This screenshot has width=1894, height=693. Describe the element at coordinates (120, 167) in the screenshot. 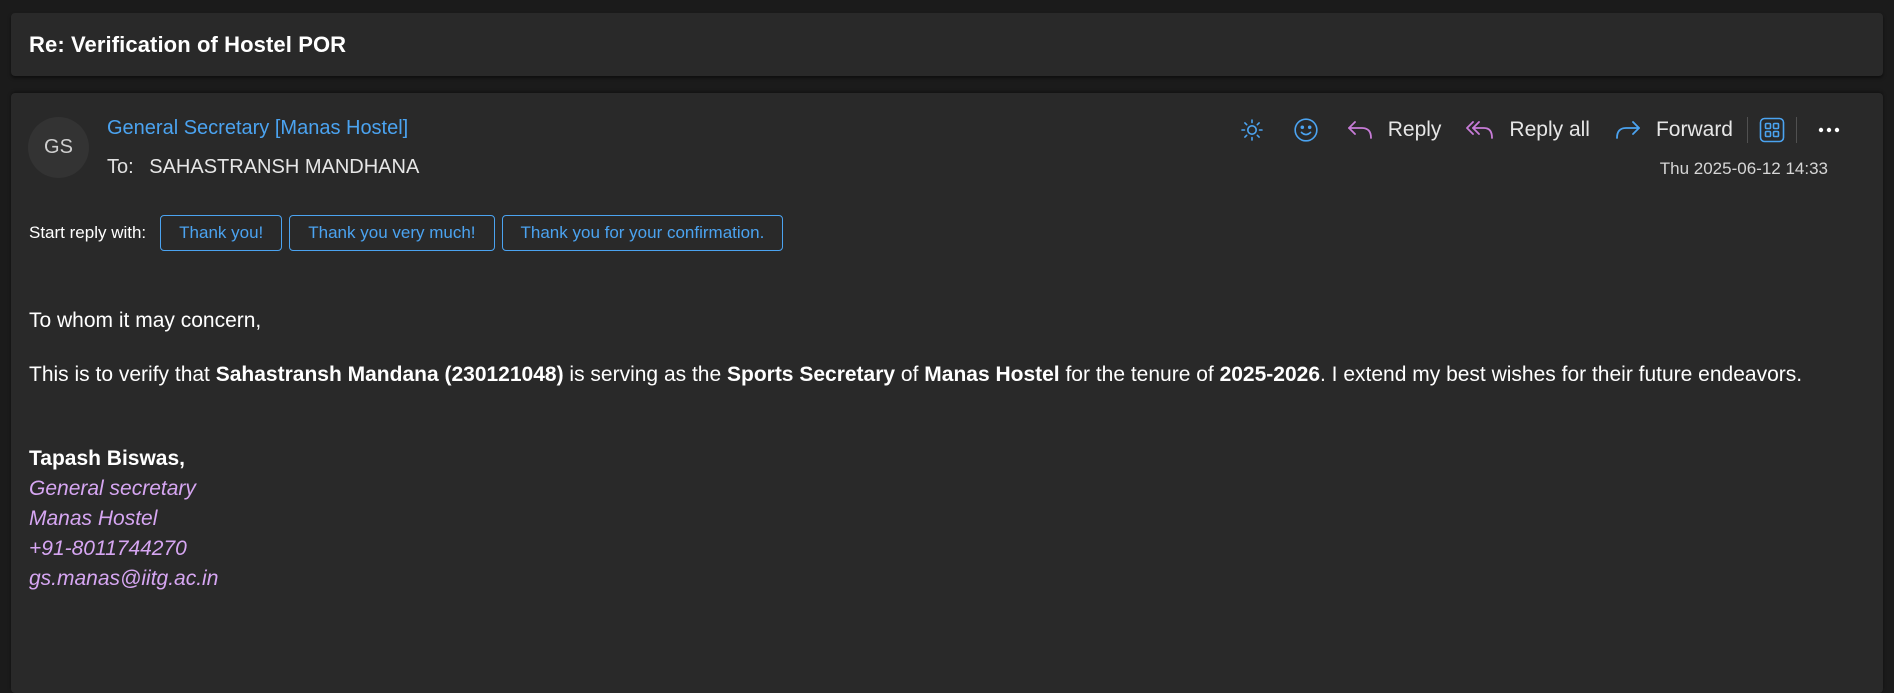

I see `to-label: To:` at that location.